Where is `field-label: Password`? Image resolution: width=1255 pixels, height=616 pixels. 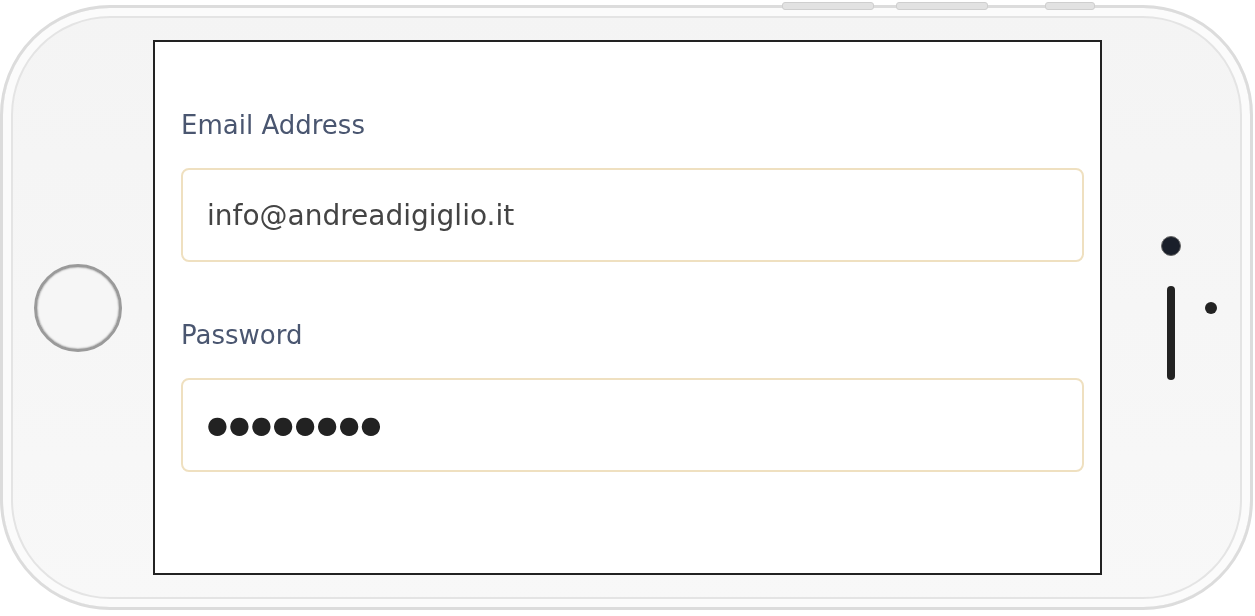 field-label: Password is located at coordinates (242, 335).